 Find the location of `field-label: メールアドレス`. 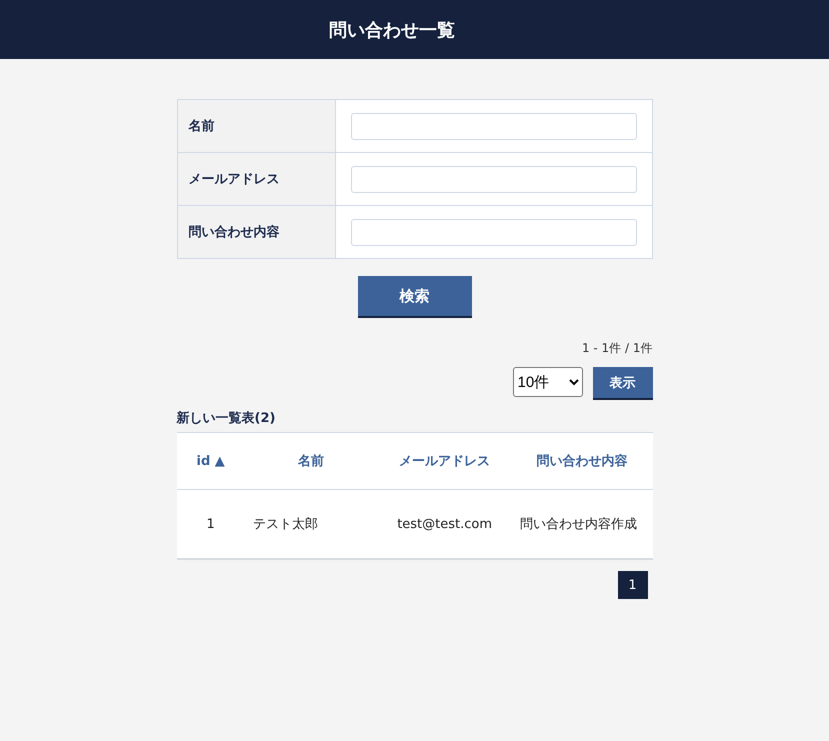

field-label: メールアドレス is located at coordinates (257, 179).